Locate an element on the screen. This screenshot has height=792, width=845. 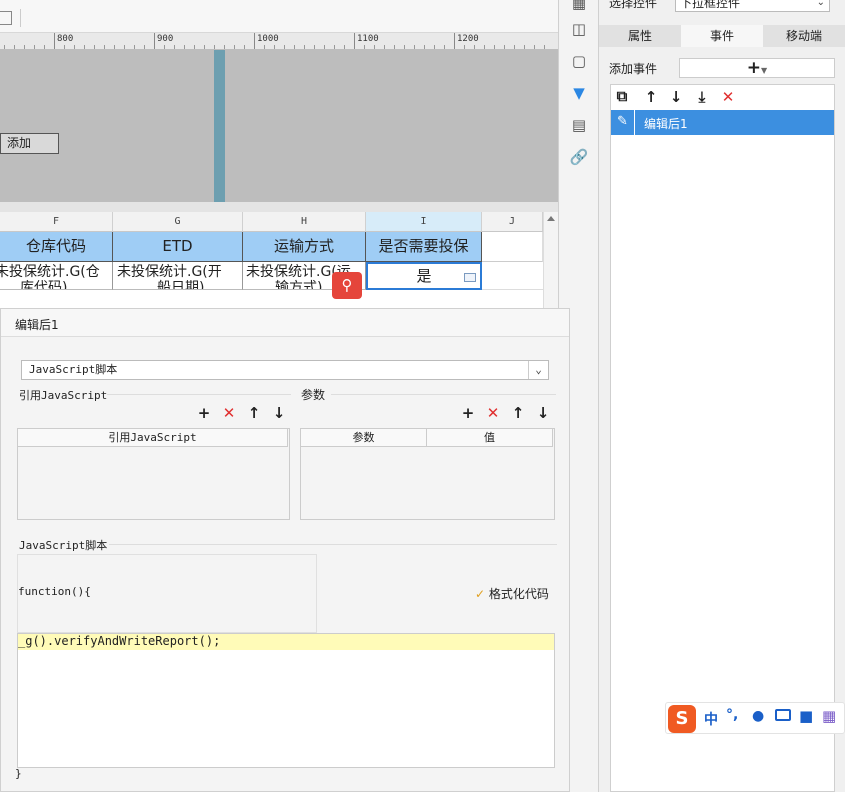
tab-mobile: 移动端 is located at coordinates (804, 36).